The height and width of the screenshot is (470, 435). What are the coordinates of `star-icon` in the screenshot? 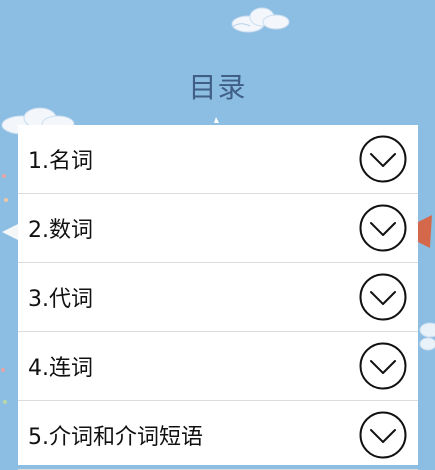 It's located at (216, 120).